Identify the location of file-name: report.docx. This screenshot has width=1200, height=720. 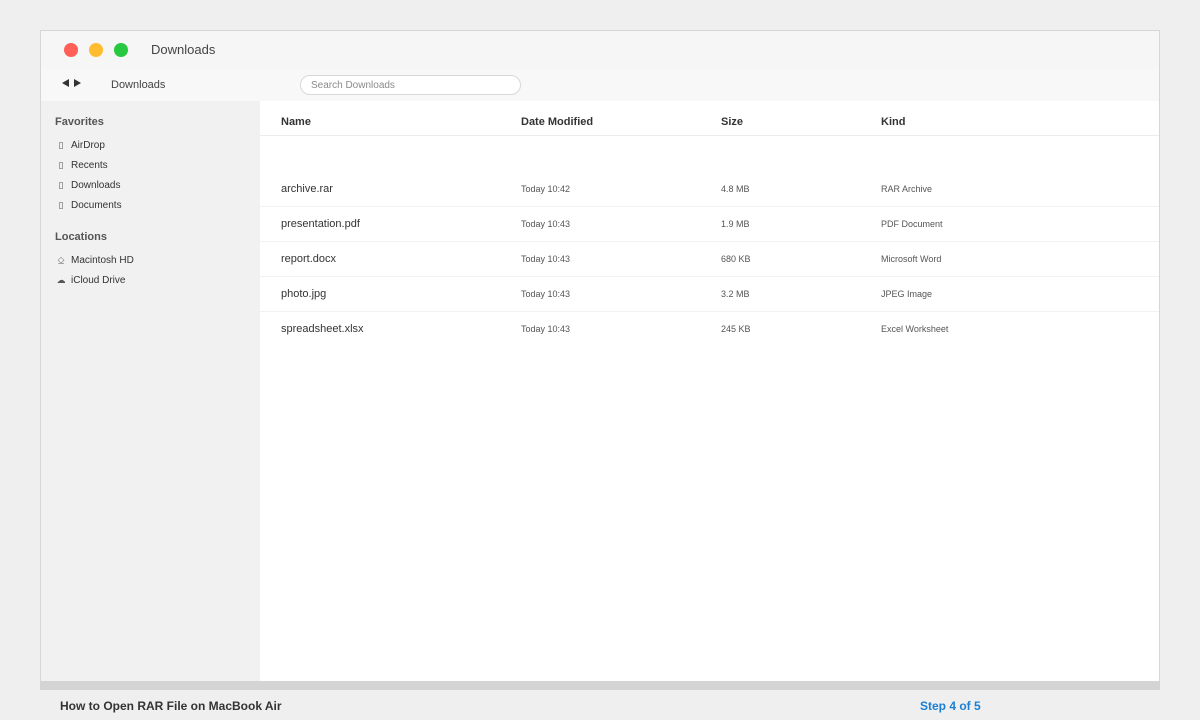
(309, 259).